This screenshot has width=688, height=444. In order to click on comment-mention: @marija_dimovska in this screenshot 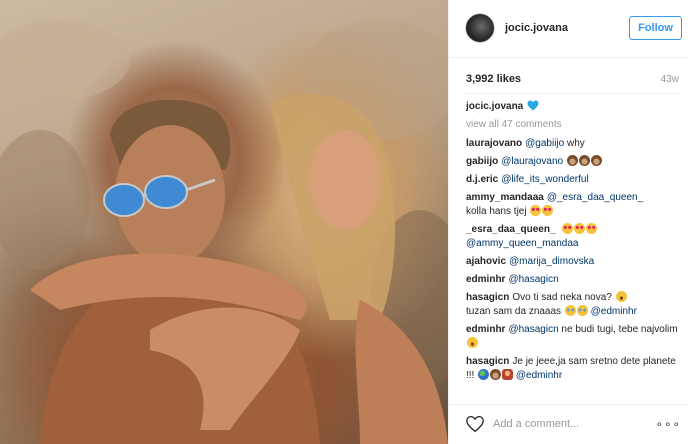, I will do `click(551, 261)`.